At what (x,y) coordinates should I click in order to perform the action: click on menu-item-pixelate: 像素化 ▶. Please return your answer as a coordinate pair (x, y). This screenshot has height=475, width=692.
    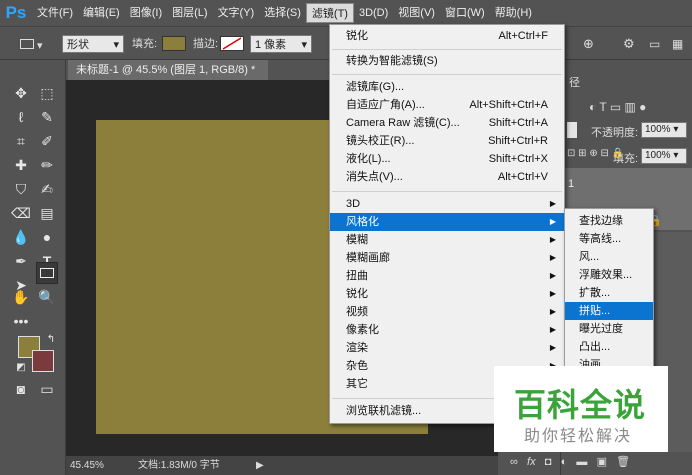
    Looking at the image, I should click on (447, 330).